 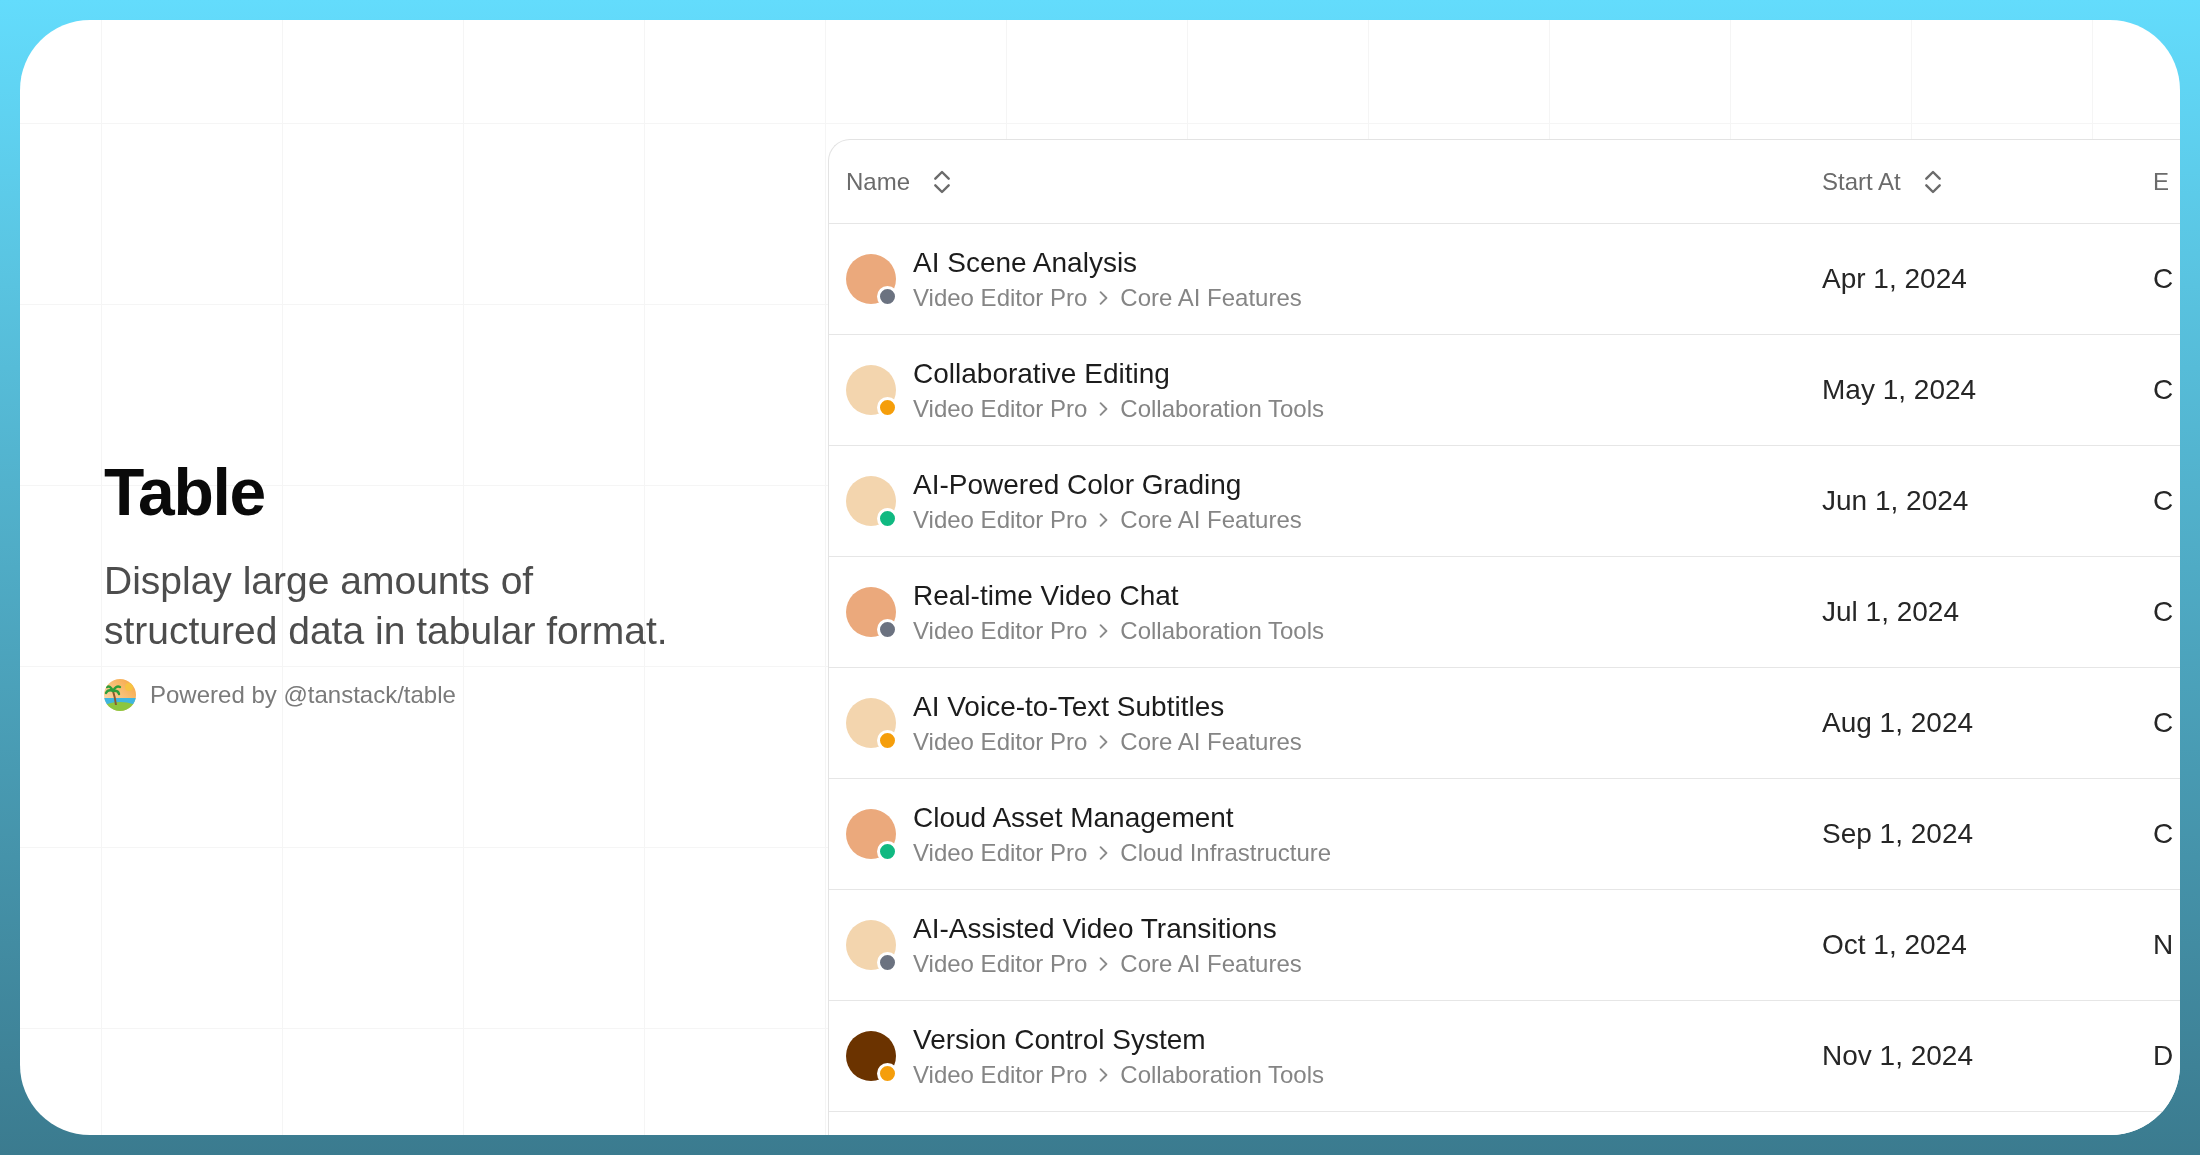 I want to click on credit-text: Powered by @tanstack/table, so click(x=303, y=694).